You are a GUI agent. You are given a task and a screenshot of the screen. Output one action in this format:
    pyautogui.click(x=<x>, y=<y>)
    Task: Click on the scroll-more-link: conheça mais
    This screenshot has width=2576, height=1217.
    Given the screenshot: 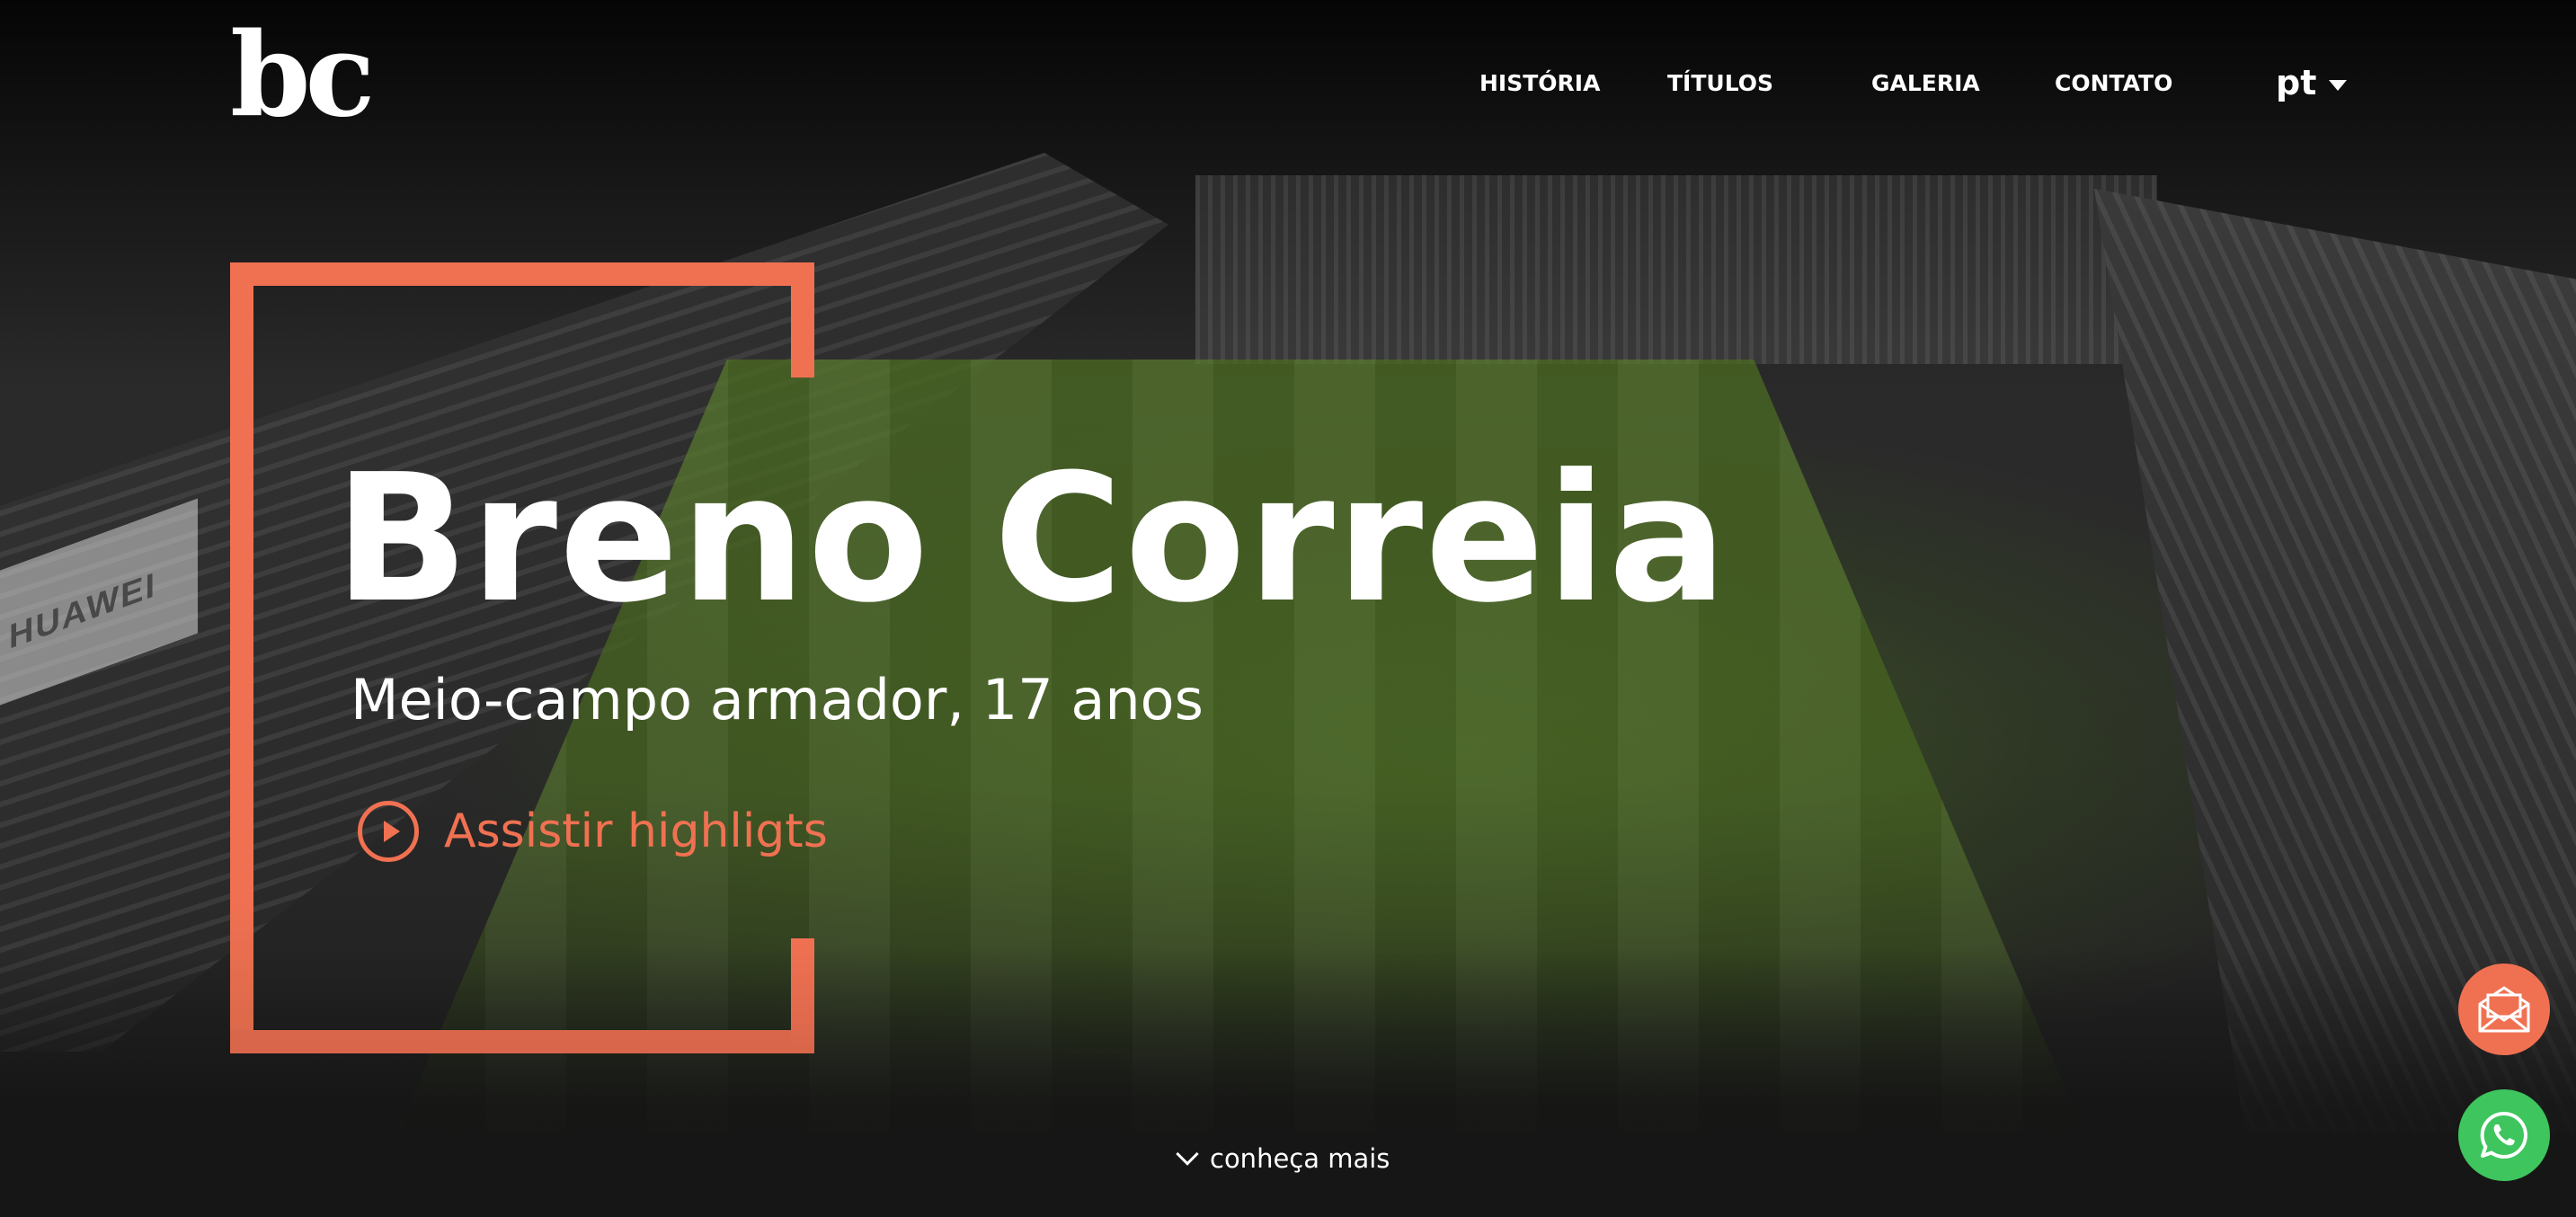 What is the action you would take?
    pyautogui.click(x=1283, y=1158)
    